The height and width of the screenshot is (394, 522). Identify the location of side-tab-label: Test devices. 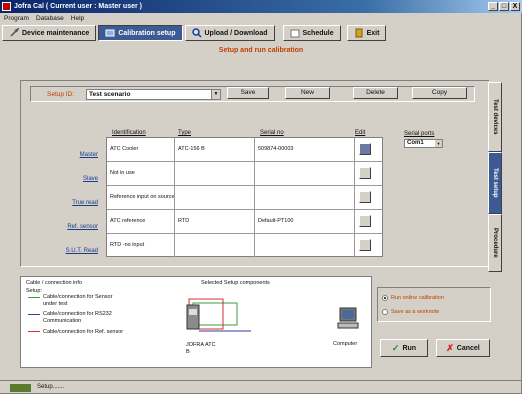
(495, 117).